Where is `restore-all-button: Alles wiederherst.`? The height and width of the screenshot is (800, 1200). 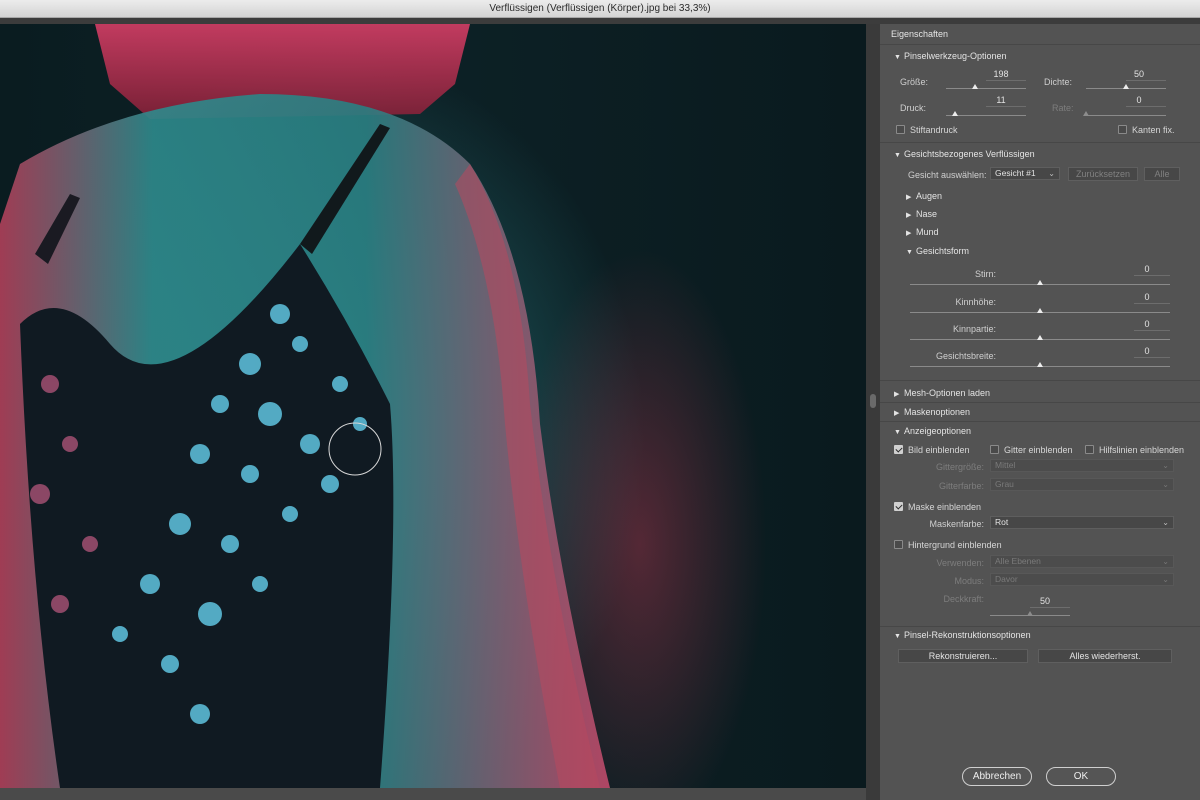 restore-all-button: Alles wiederherst. is located at coordinates (1105, 656).